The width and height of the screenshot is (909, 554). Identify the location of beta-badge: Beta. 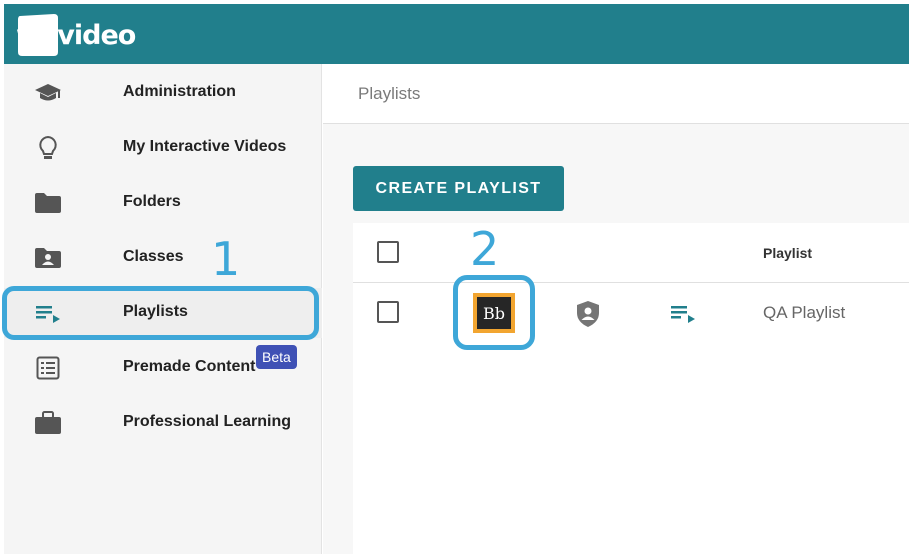
(276, 357).